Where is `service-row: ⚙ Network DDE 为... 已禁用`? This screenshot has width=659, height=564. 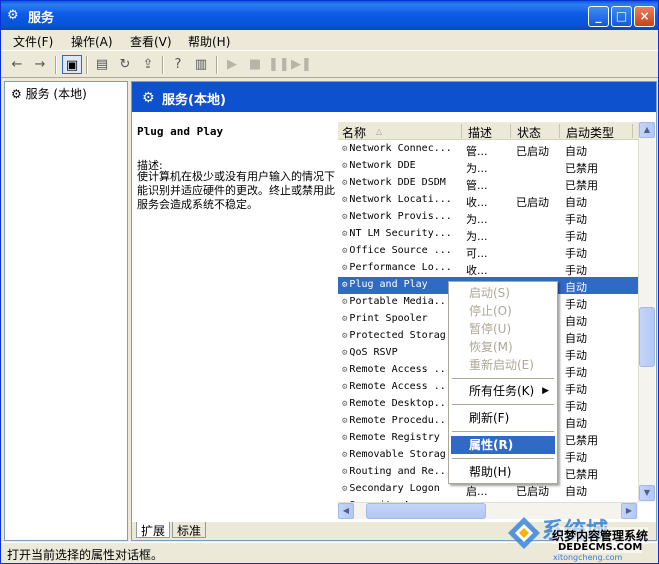 service-row: ⚙ Network DDE 为... 已禁用 is located at coordinates (488, 166).